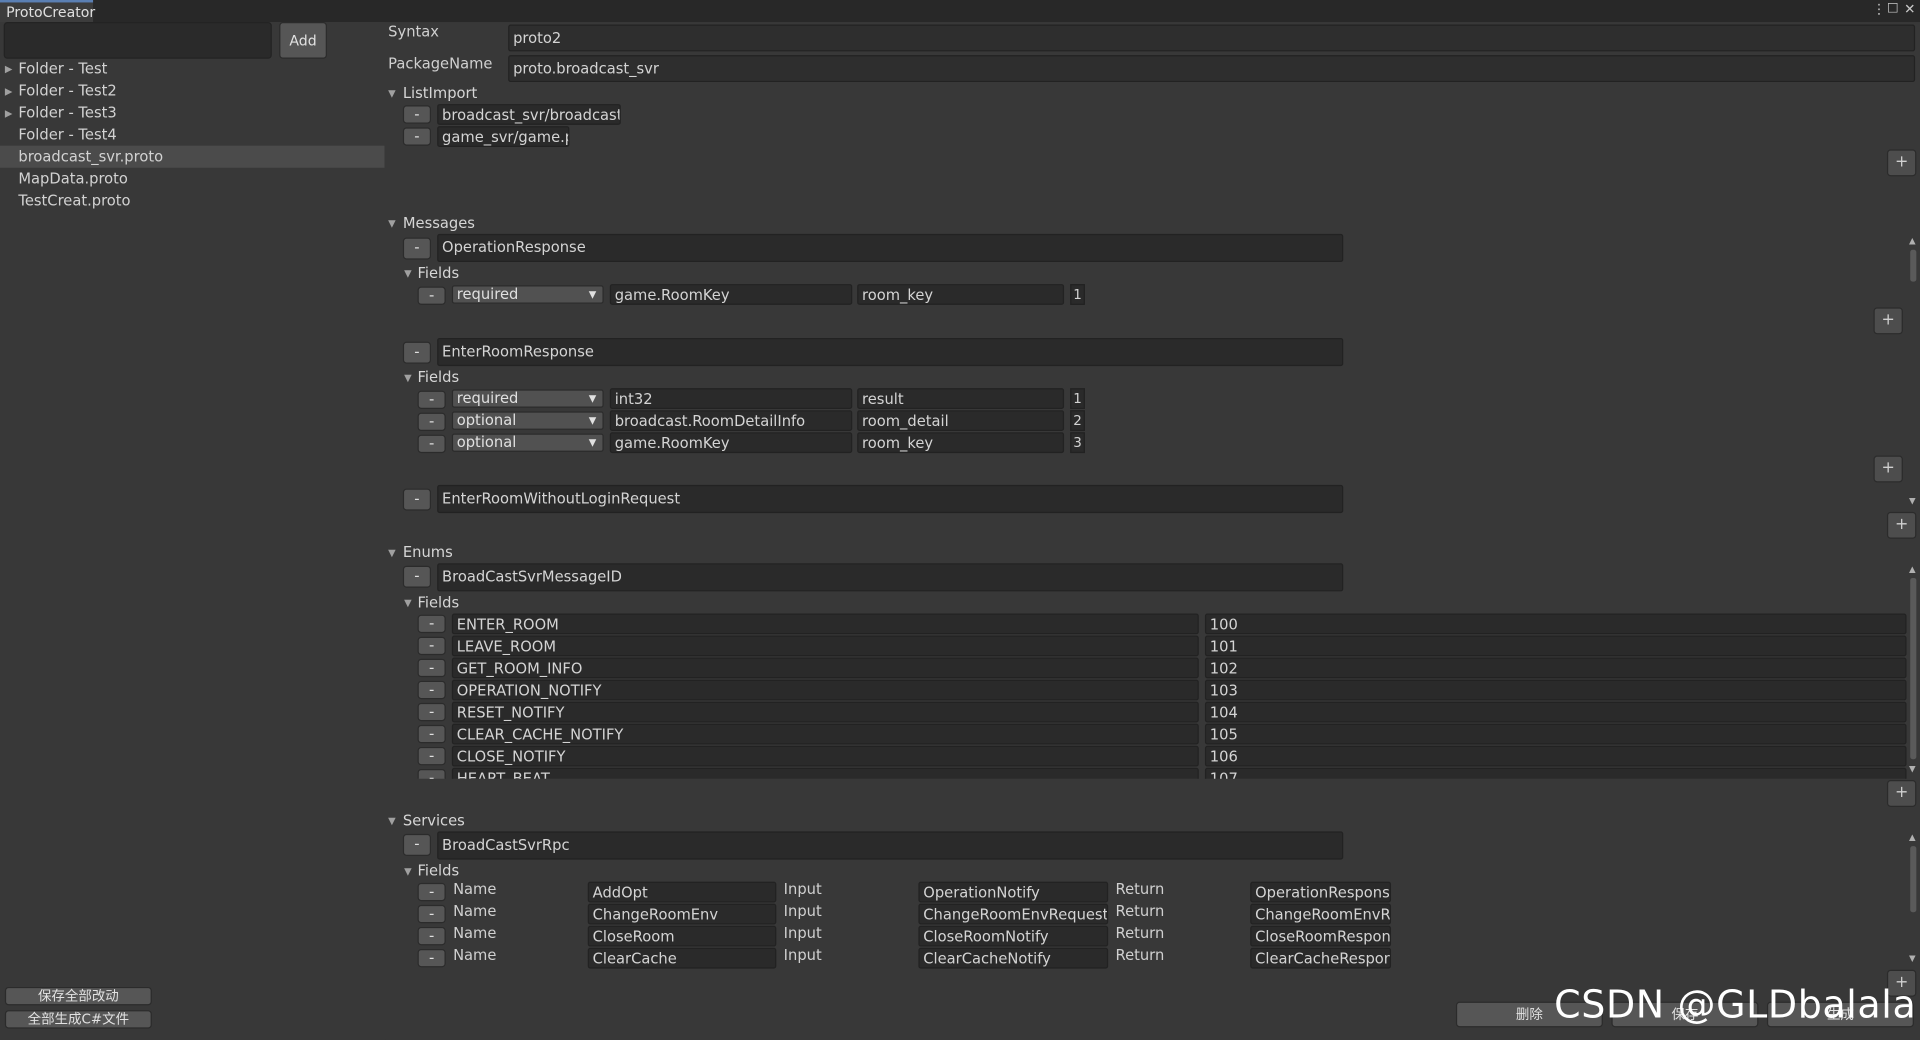 Image resolution: width=1920 pixels, height=1040 pixels. What do you see at coordinates (1901, 163) in the screenshot?
I see `add-import-button: +` at bounding box center [1901, 163].